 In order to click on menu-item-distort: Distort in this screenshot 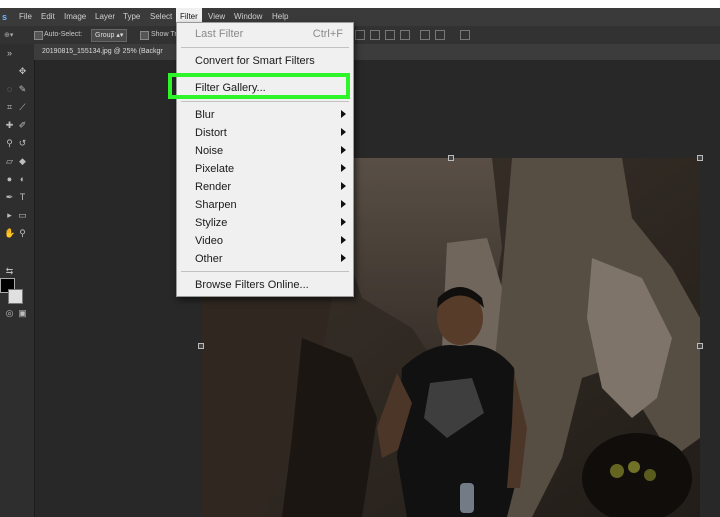, I will do `click(265, 134)`.